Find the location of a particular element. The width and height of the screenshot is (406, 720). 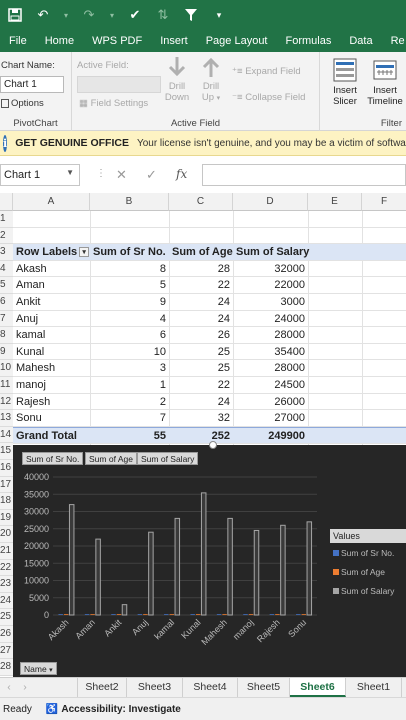

column-header-f: F is located at coordinates (384, 202).